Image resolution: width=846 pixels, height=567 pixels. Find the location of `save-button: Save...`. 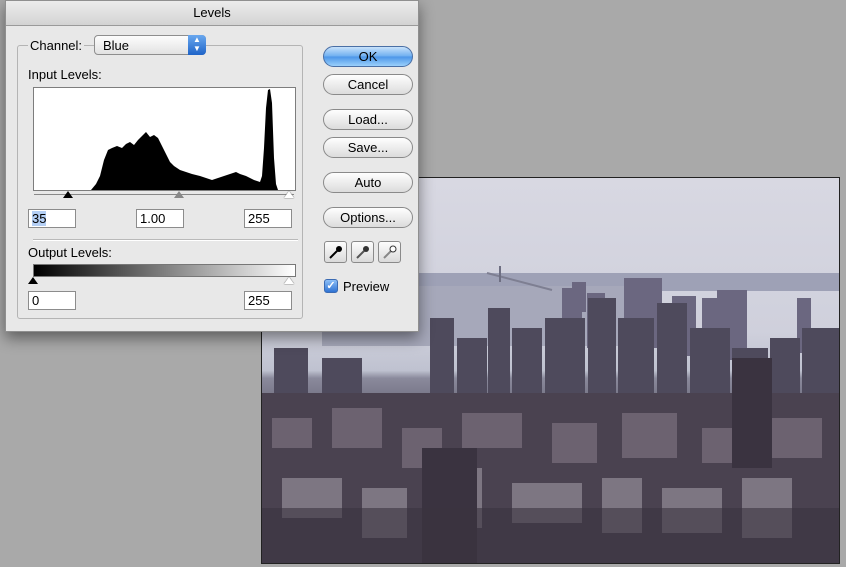

save-button: Save... is located at coordinates (368, 147).